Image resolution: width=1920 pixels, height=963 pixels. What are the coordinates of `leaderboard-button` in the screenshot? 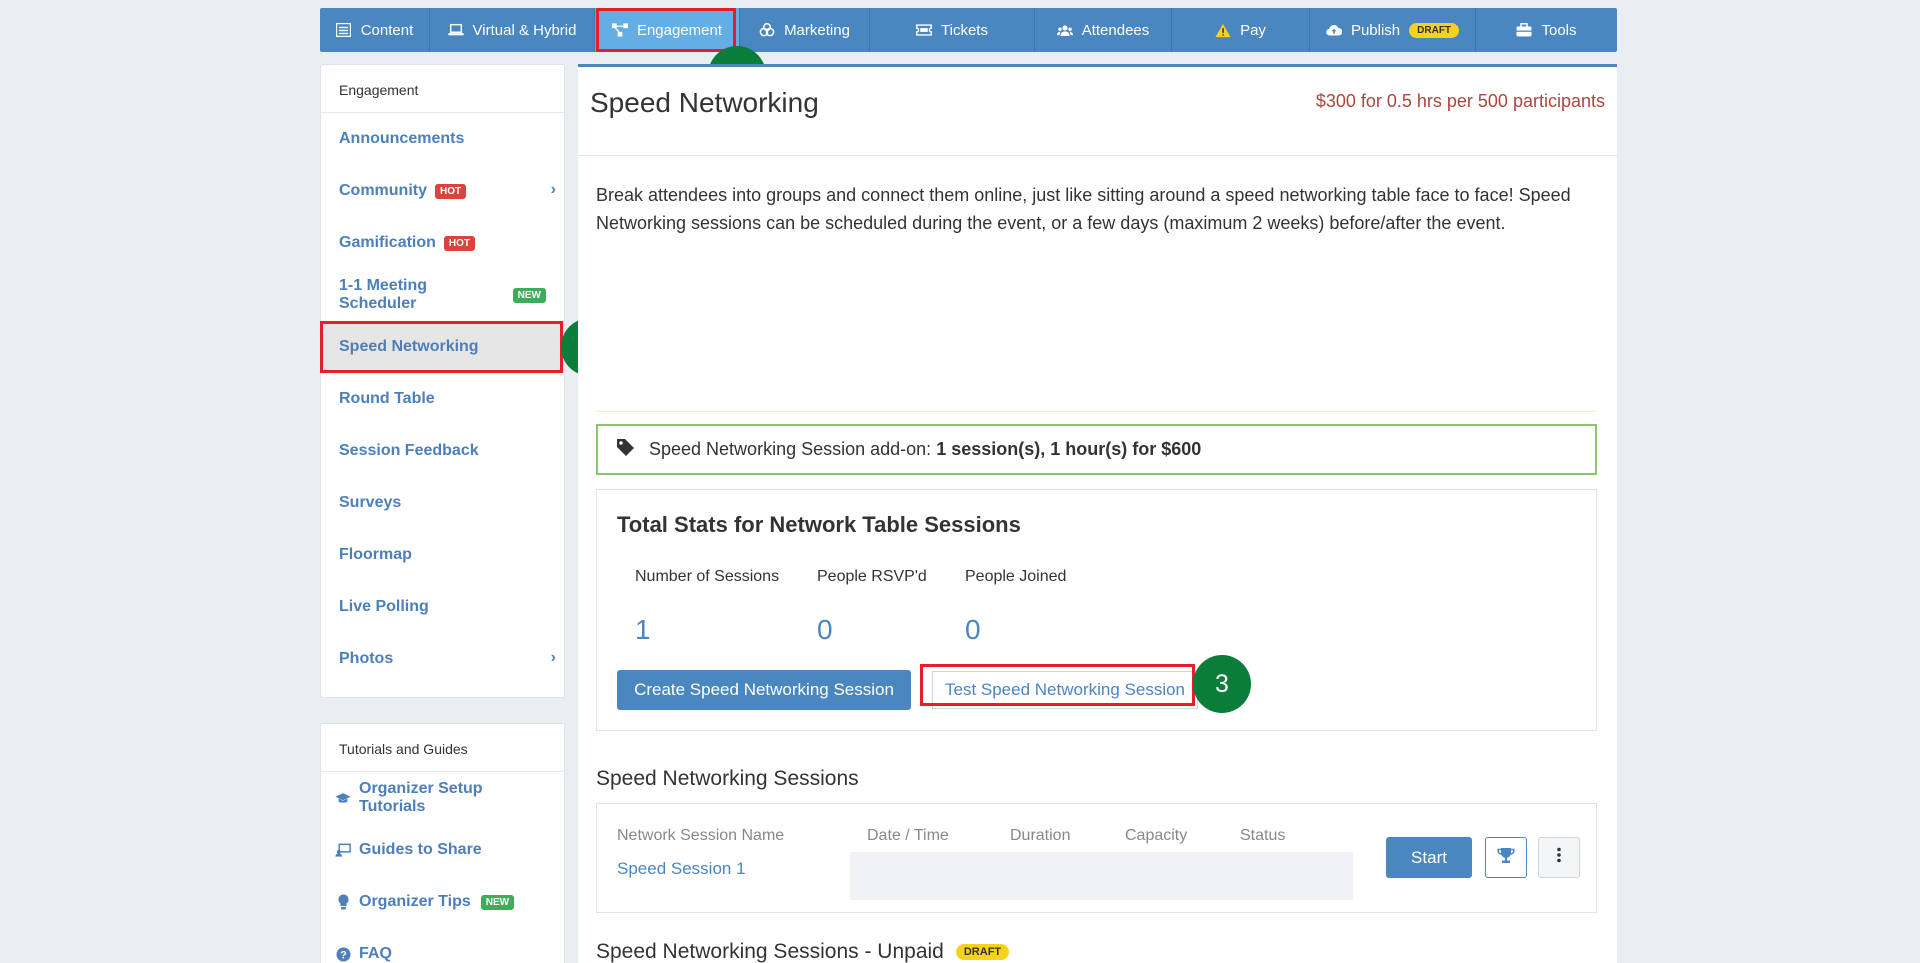 It's located at (1506, 857).